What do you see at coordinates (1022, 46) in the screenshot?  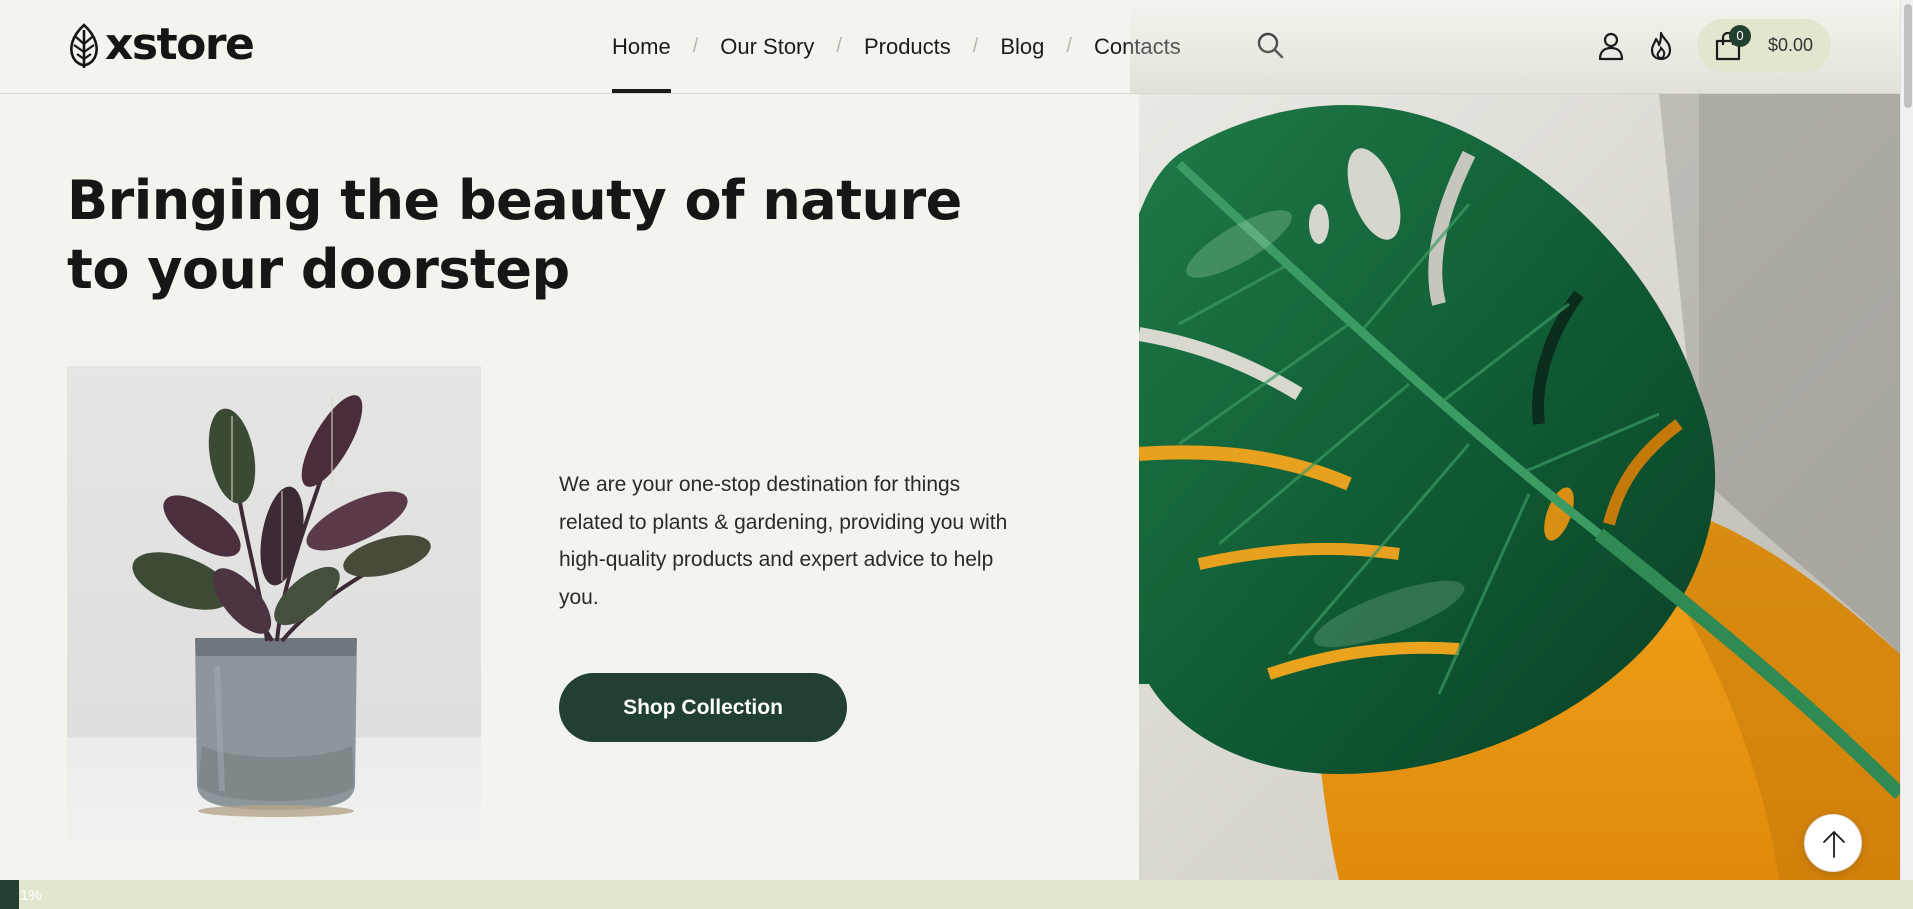 I see `nav-item-blog: Blog` at bounding box center [1022, 46].